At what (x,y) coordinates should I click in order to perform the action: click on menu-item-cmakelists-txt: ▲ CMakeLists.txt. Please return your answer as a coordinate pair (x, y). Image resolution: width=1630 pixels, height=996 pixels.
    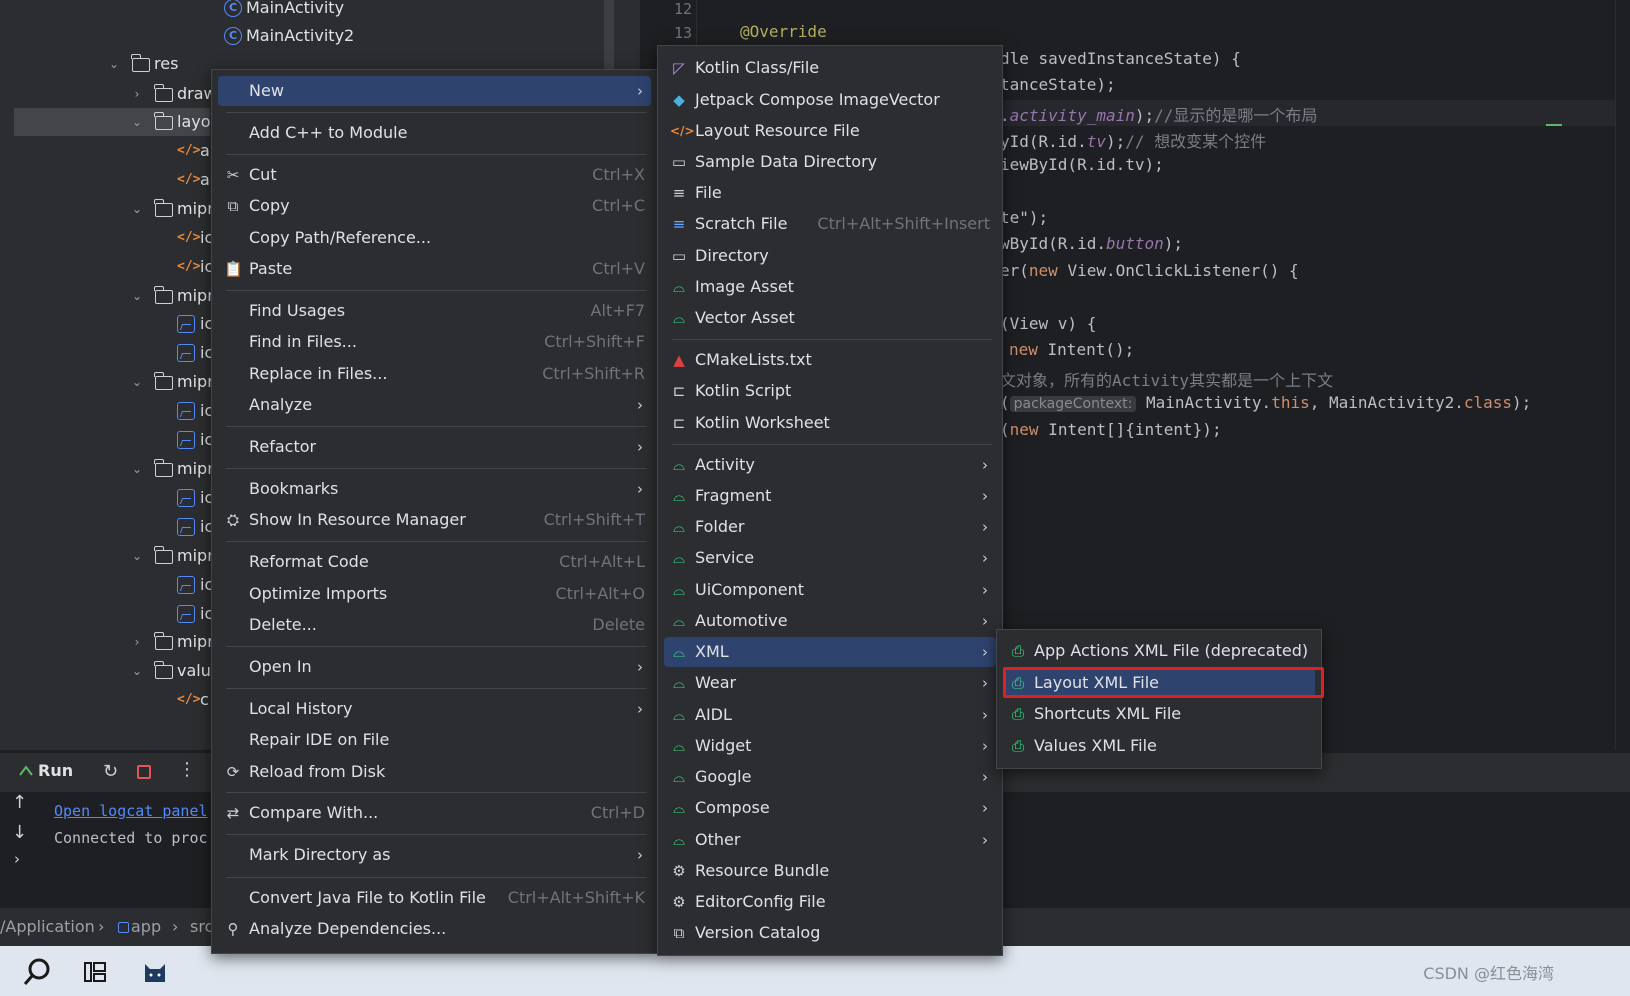
    Looking at the image, I should click on (830, 360).